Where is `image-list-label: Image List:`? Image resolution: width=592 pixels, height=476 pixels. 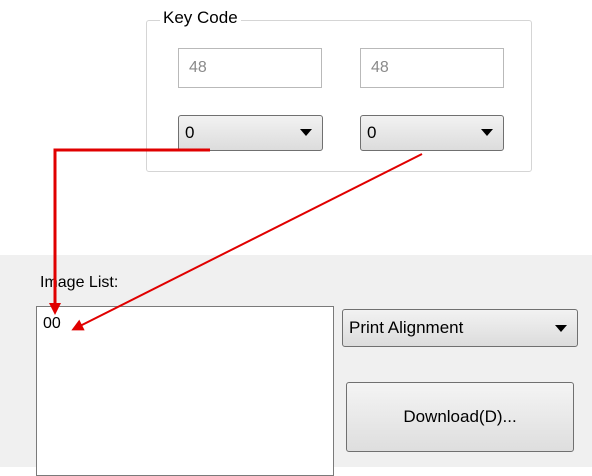
image-list-label: Image List: is located at coordinates (79, 282).